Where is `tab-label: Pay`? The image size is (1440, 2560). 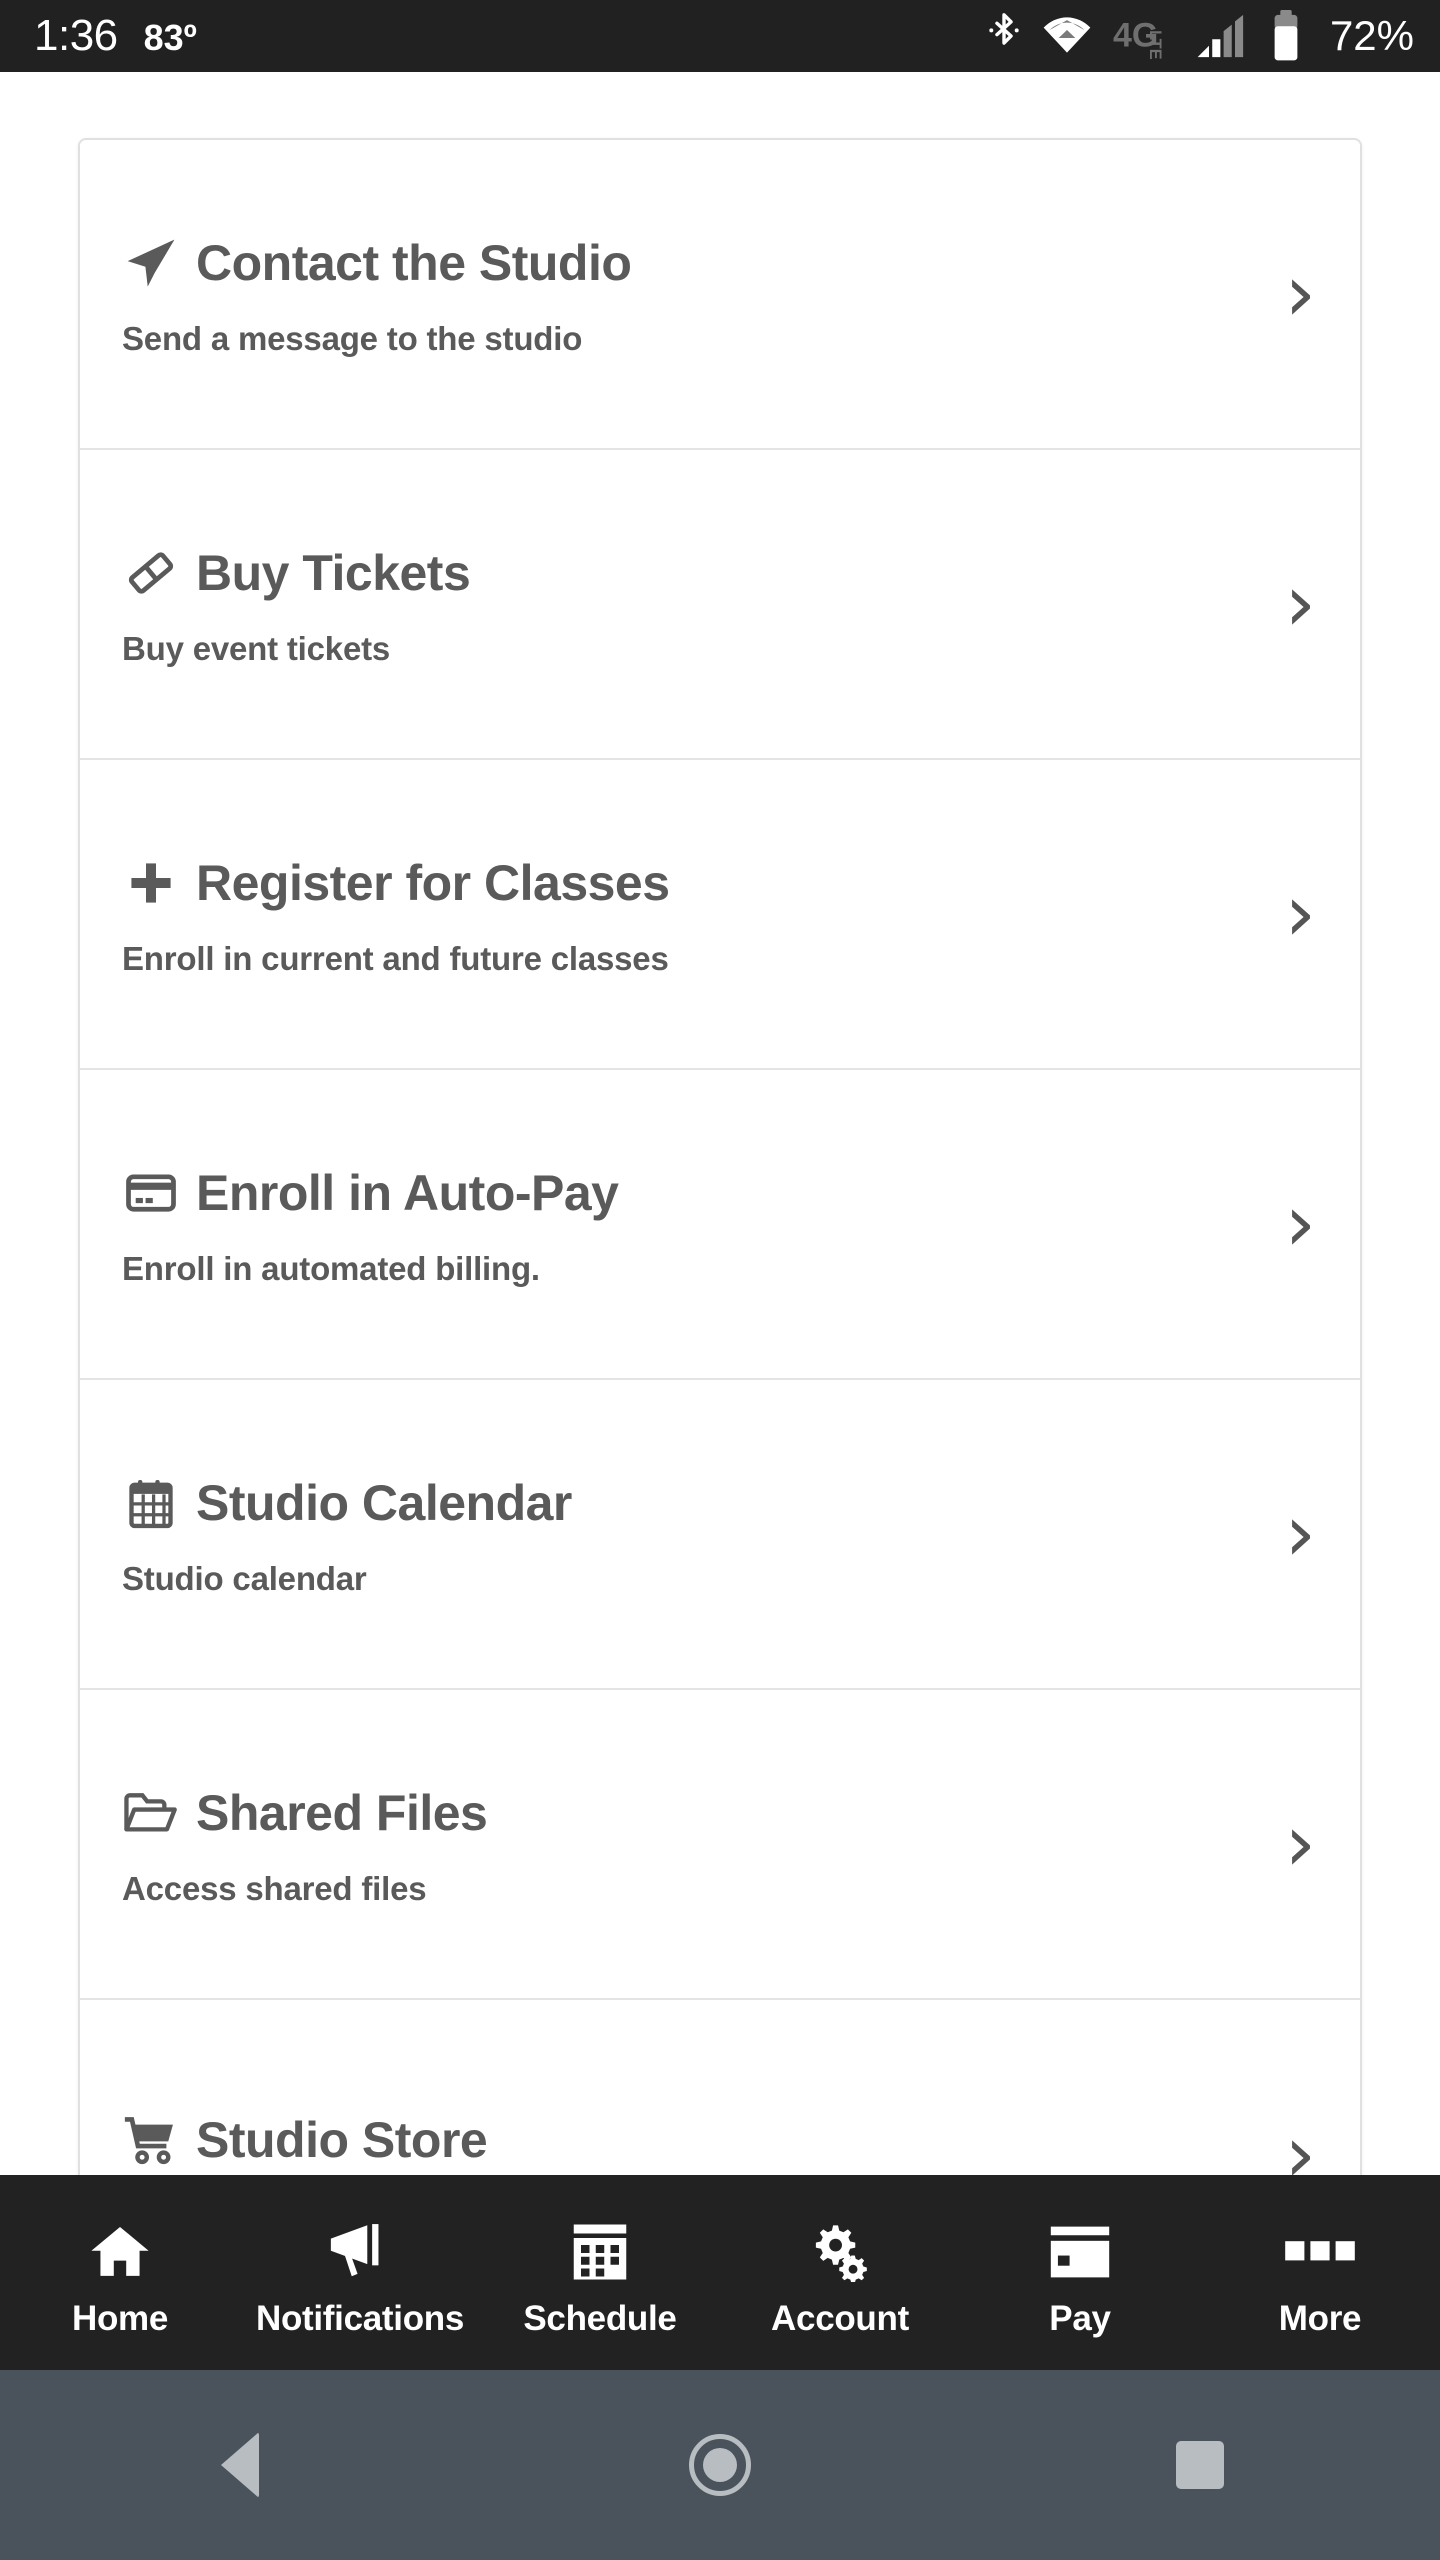 tab-label: Pay is located at coordinates (1080, 2318).